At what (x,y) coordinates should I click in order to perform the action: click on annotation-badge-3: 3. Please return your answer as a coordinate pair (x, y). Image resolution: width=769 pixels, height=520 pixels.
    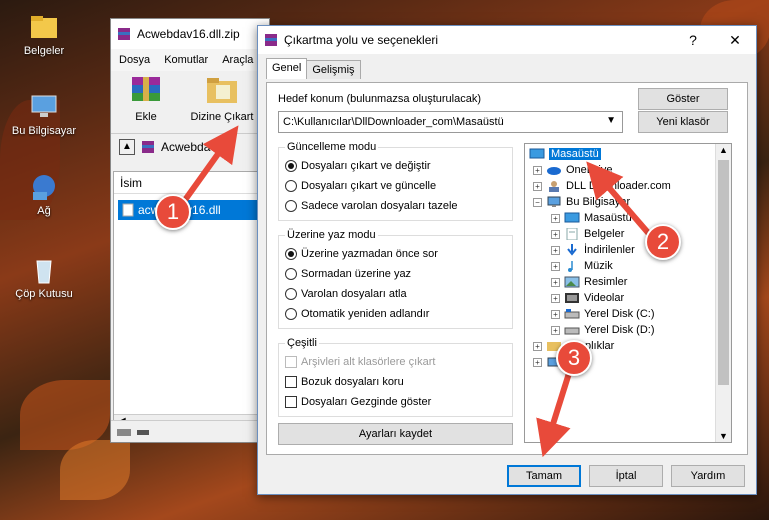
    Looking at the image, I should click on (574, 358).